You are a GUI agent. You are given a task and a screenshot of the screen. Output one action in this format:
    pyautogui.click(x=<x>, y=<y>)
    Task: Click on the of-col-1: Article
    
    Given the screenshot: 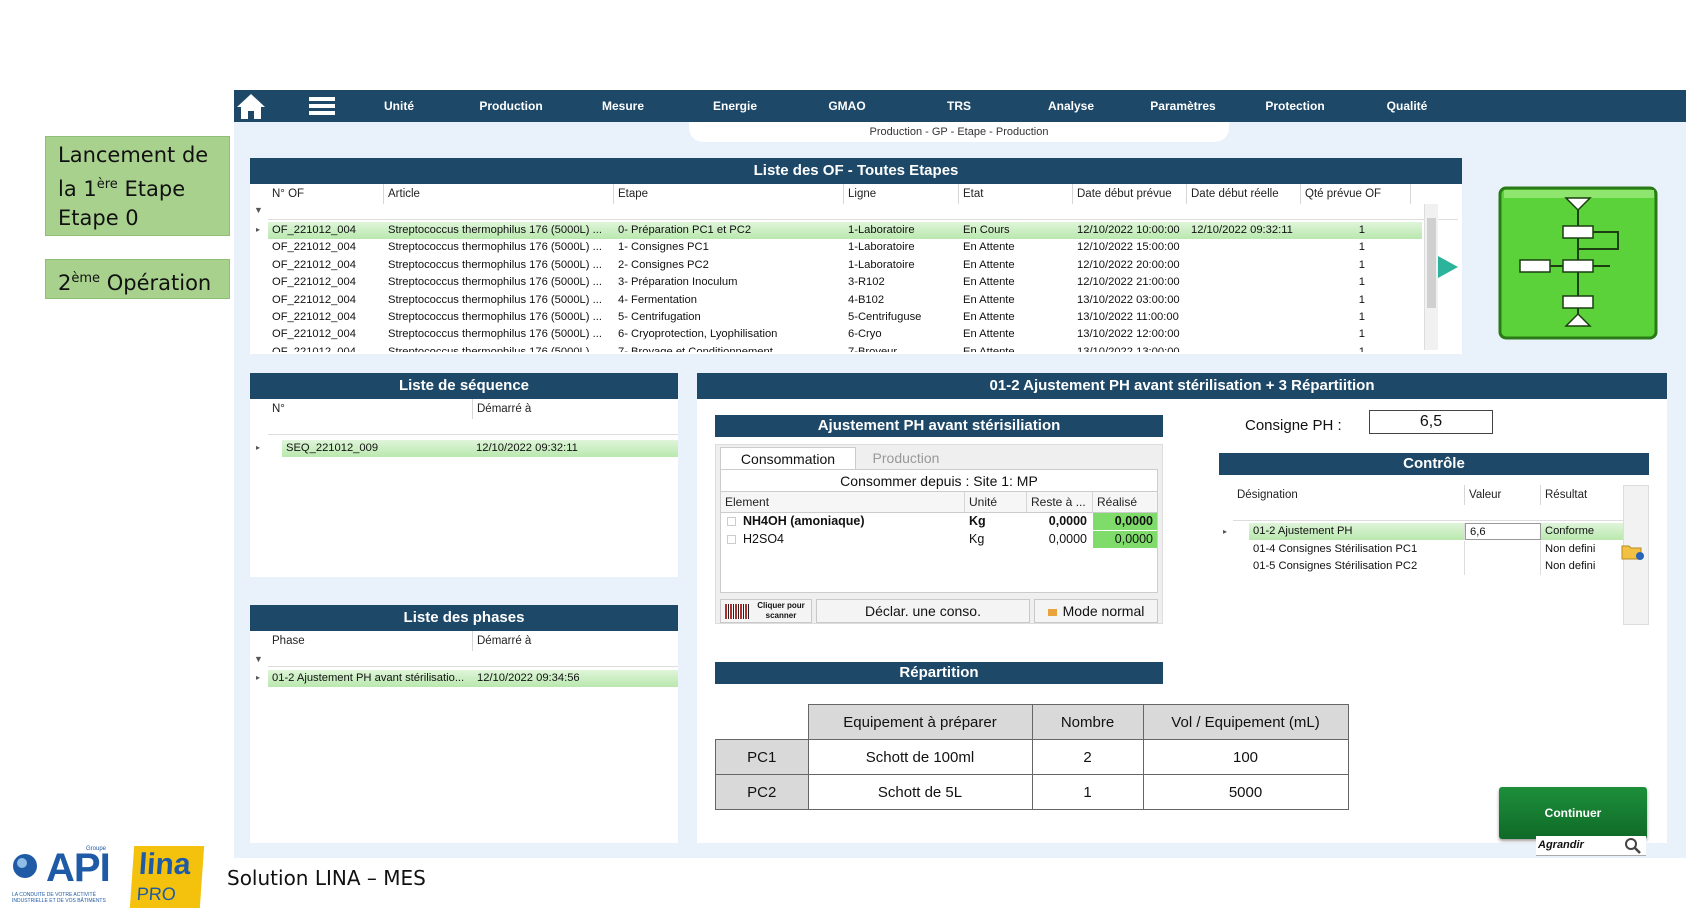 What is the action you would take?
    pyautogui.click(x=499, y=194)
    